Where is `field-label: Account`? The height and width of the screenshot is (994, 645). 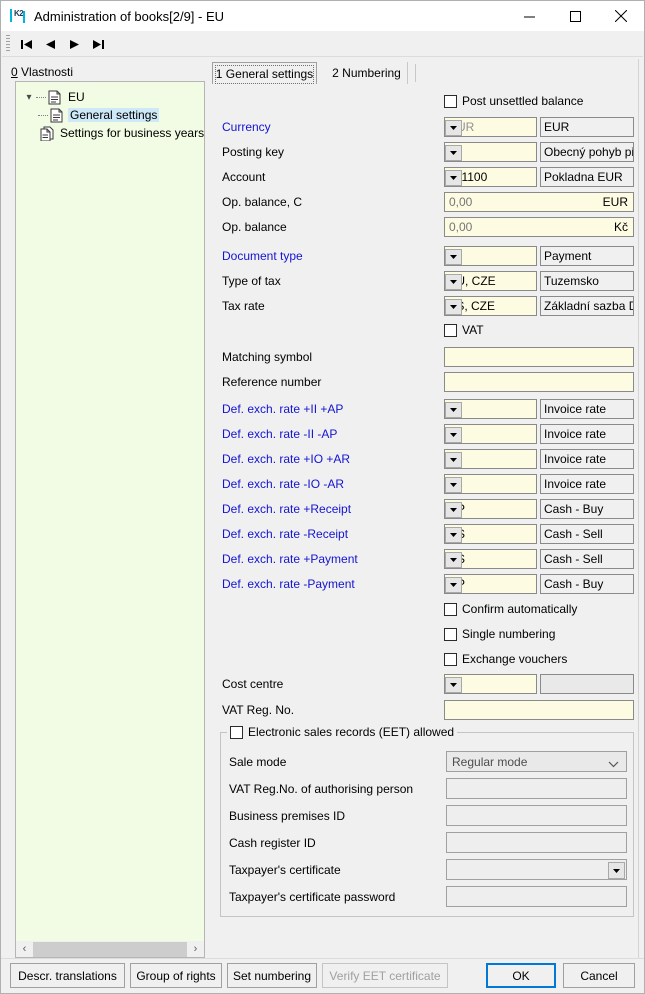 field-label: Account is located at coordinates (244, 177).